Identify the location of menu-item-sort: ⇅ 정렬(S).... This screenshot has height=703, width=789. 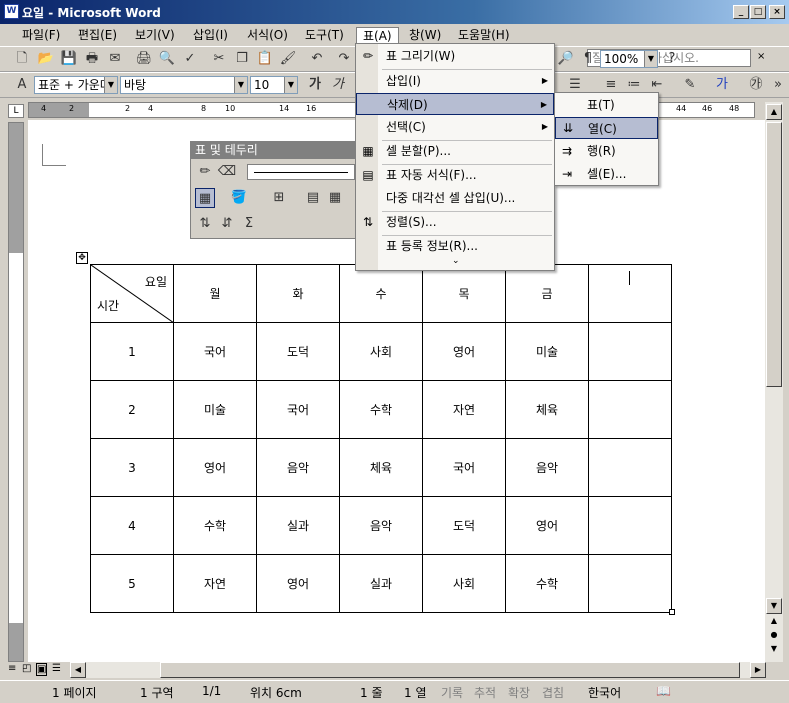
(455, 222).